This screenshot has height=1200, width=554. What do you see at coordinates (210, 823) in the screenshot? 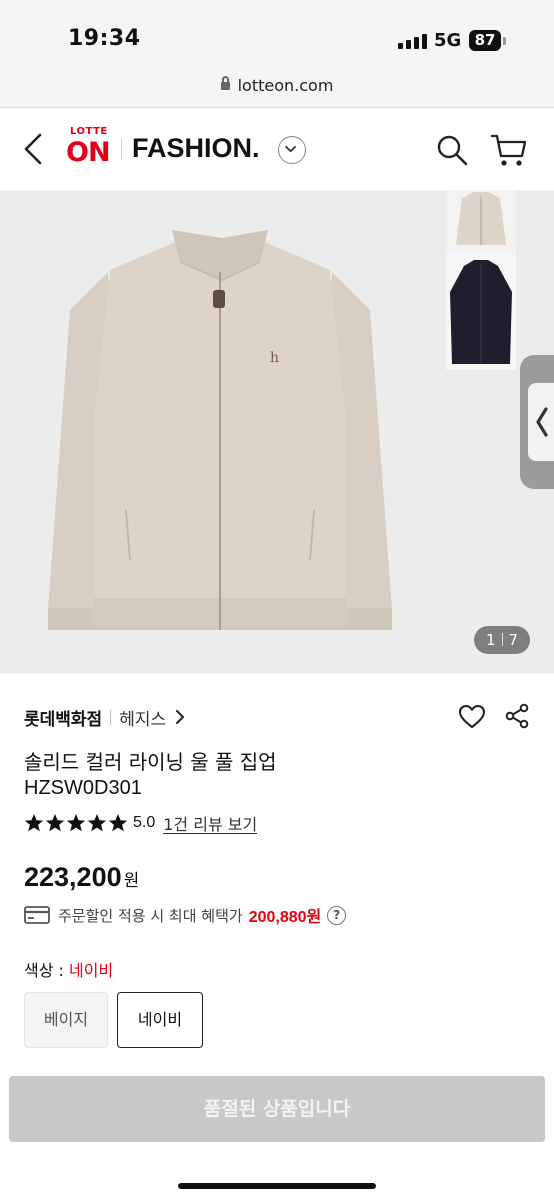
I see `review-link: 1건 리뷰 보기` at bounding box center [210, 823].